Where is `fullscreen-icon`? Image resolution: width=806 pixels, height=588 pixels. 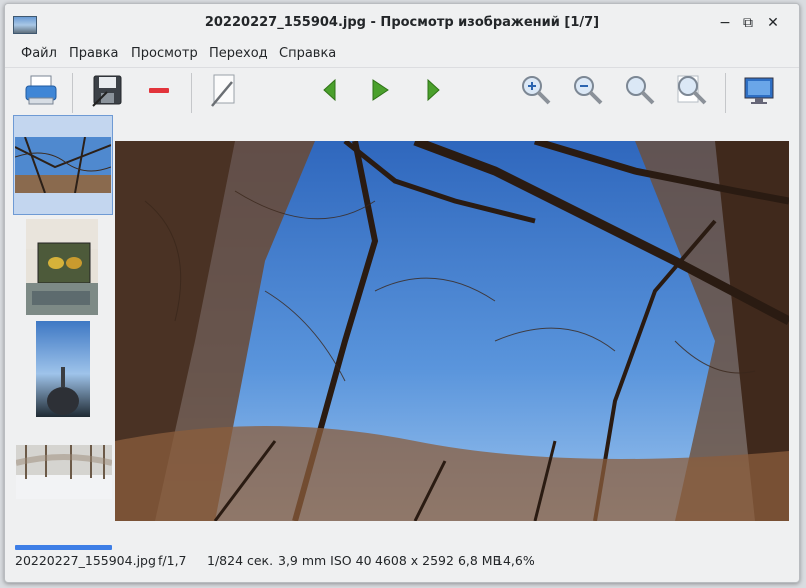 fullscreen-icon is located at coordinates (759, 90).